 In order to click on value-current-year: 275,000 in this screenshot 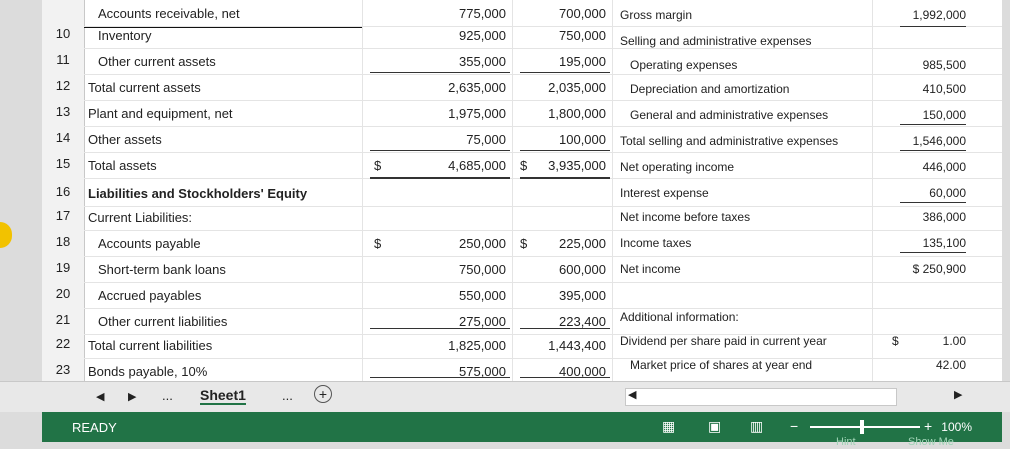, I will do `click(453, 321)`.